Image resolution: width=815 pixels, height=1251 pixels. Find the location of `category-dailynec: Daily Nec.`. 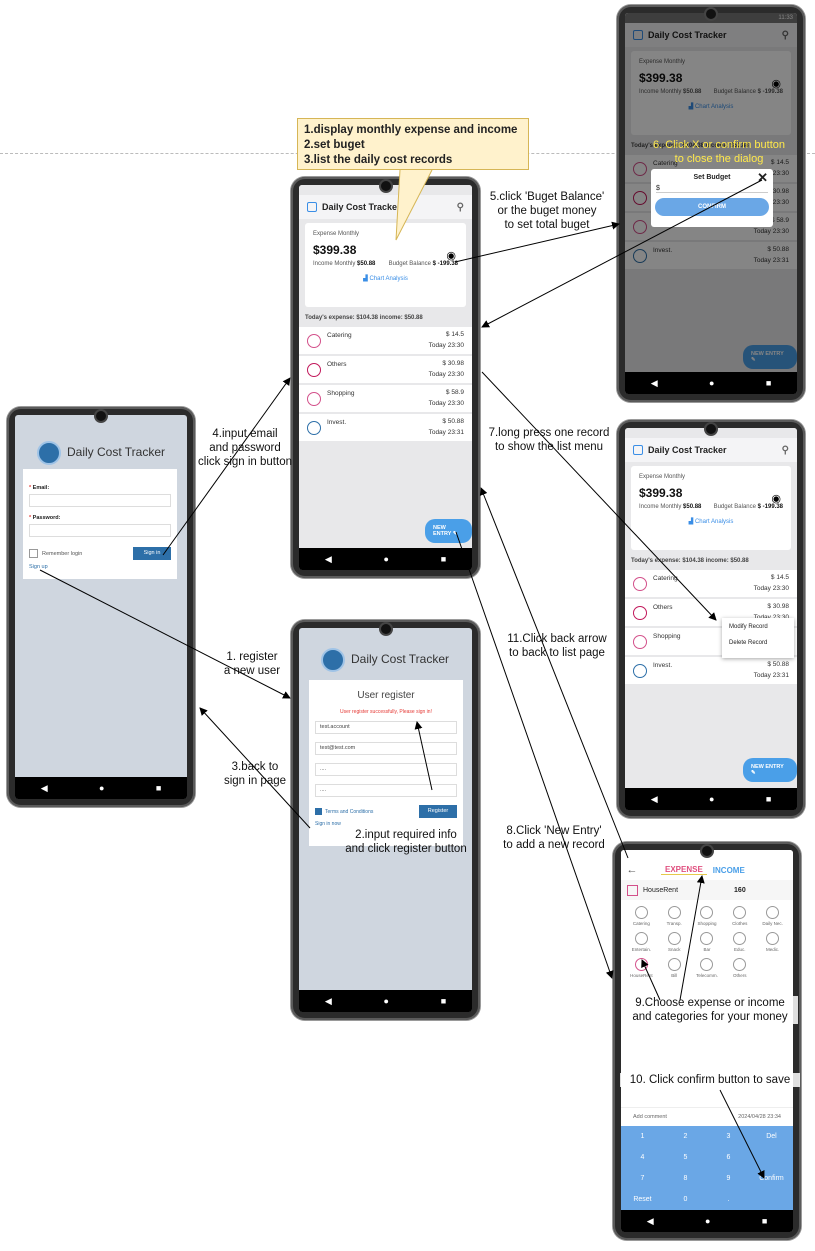

category-dailynec: Daily Nec. is located at coordinates (772, 916).